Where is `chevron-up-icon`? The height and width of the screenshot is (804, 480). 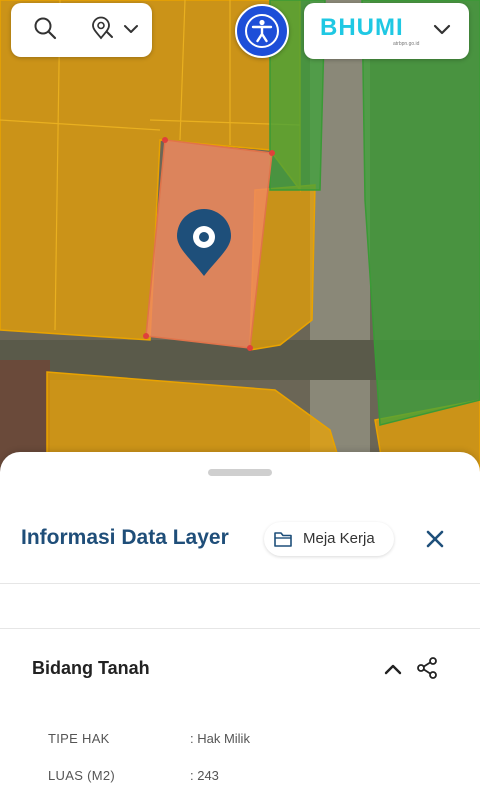
chevron-up-icon is located at coordinates (393, 669).